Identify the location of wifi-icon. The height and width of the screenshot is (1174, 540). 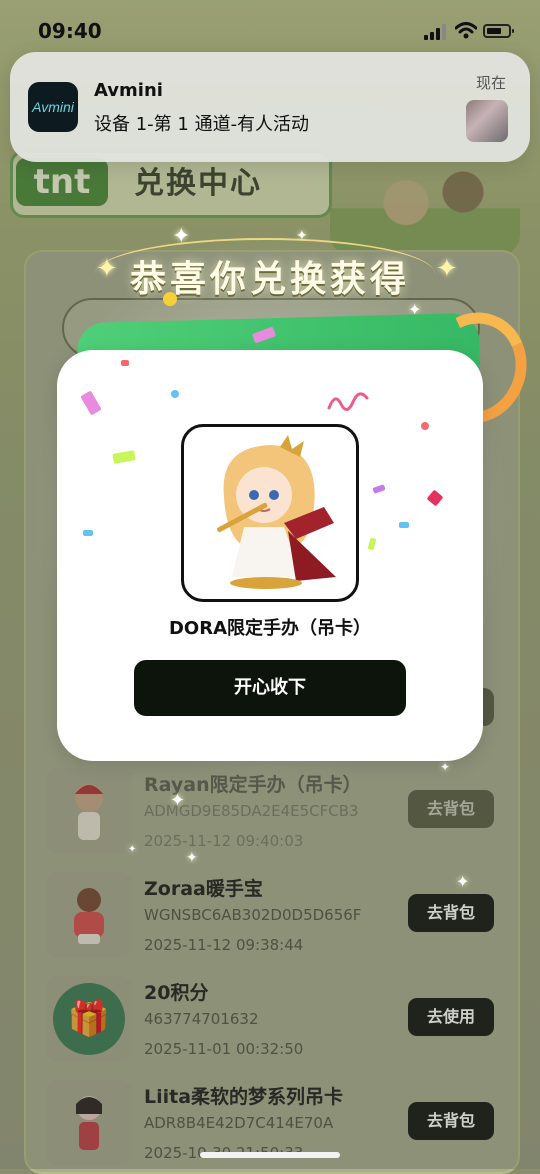
(466, 30).